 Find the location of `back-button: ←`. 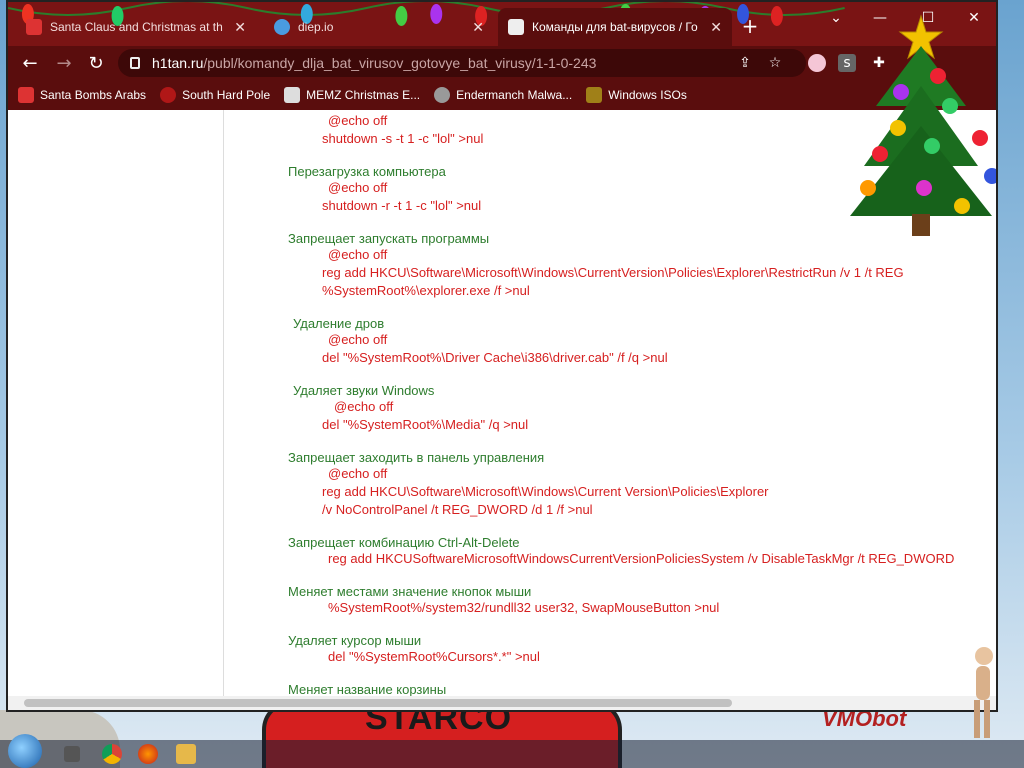

back-button: ← is located at coordinates (30, 63).